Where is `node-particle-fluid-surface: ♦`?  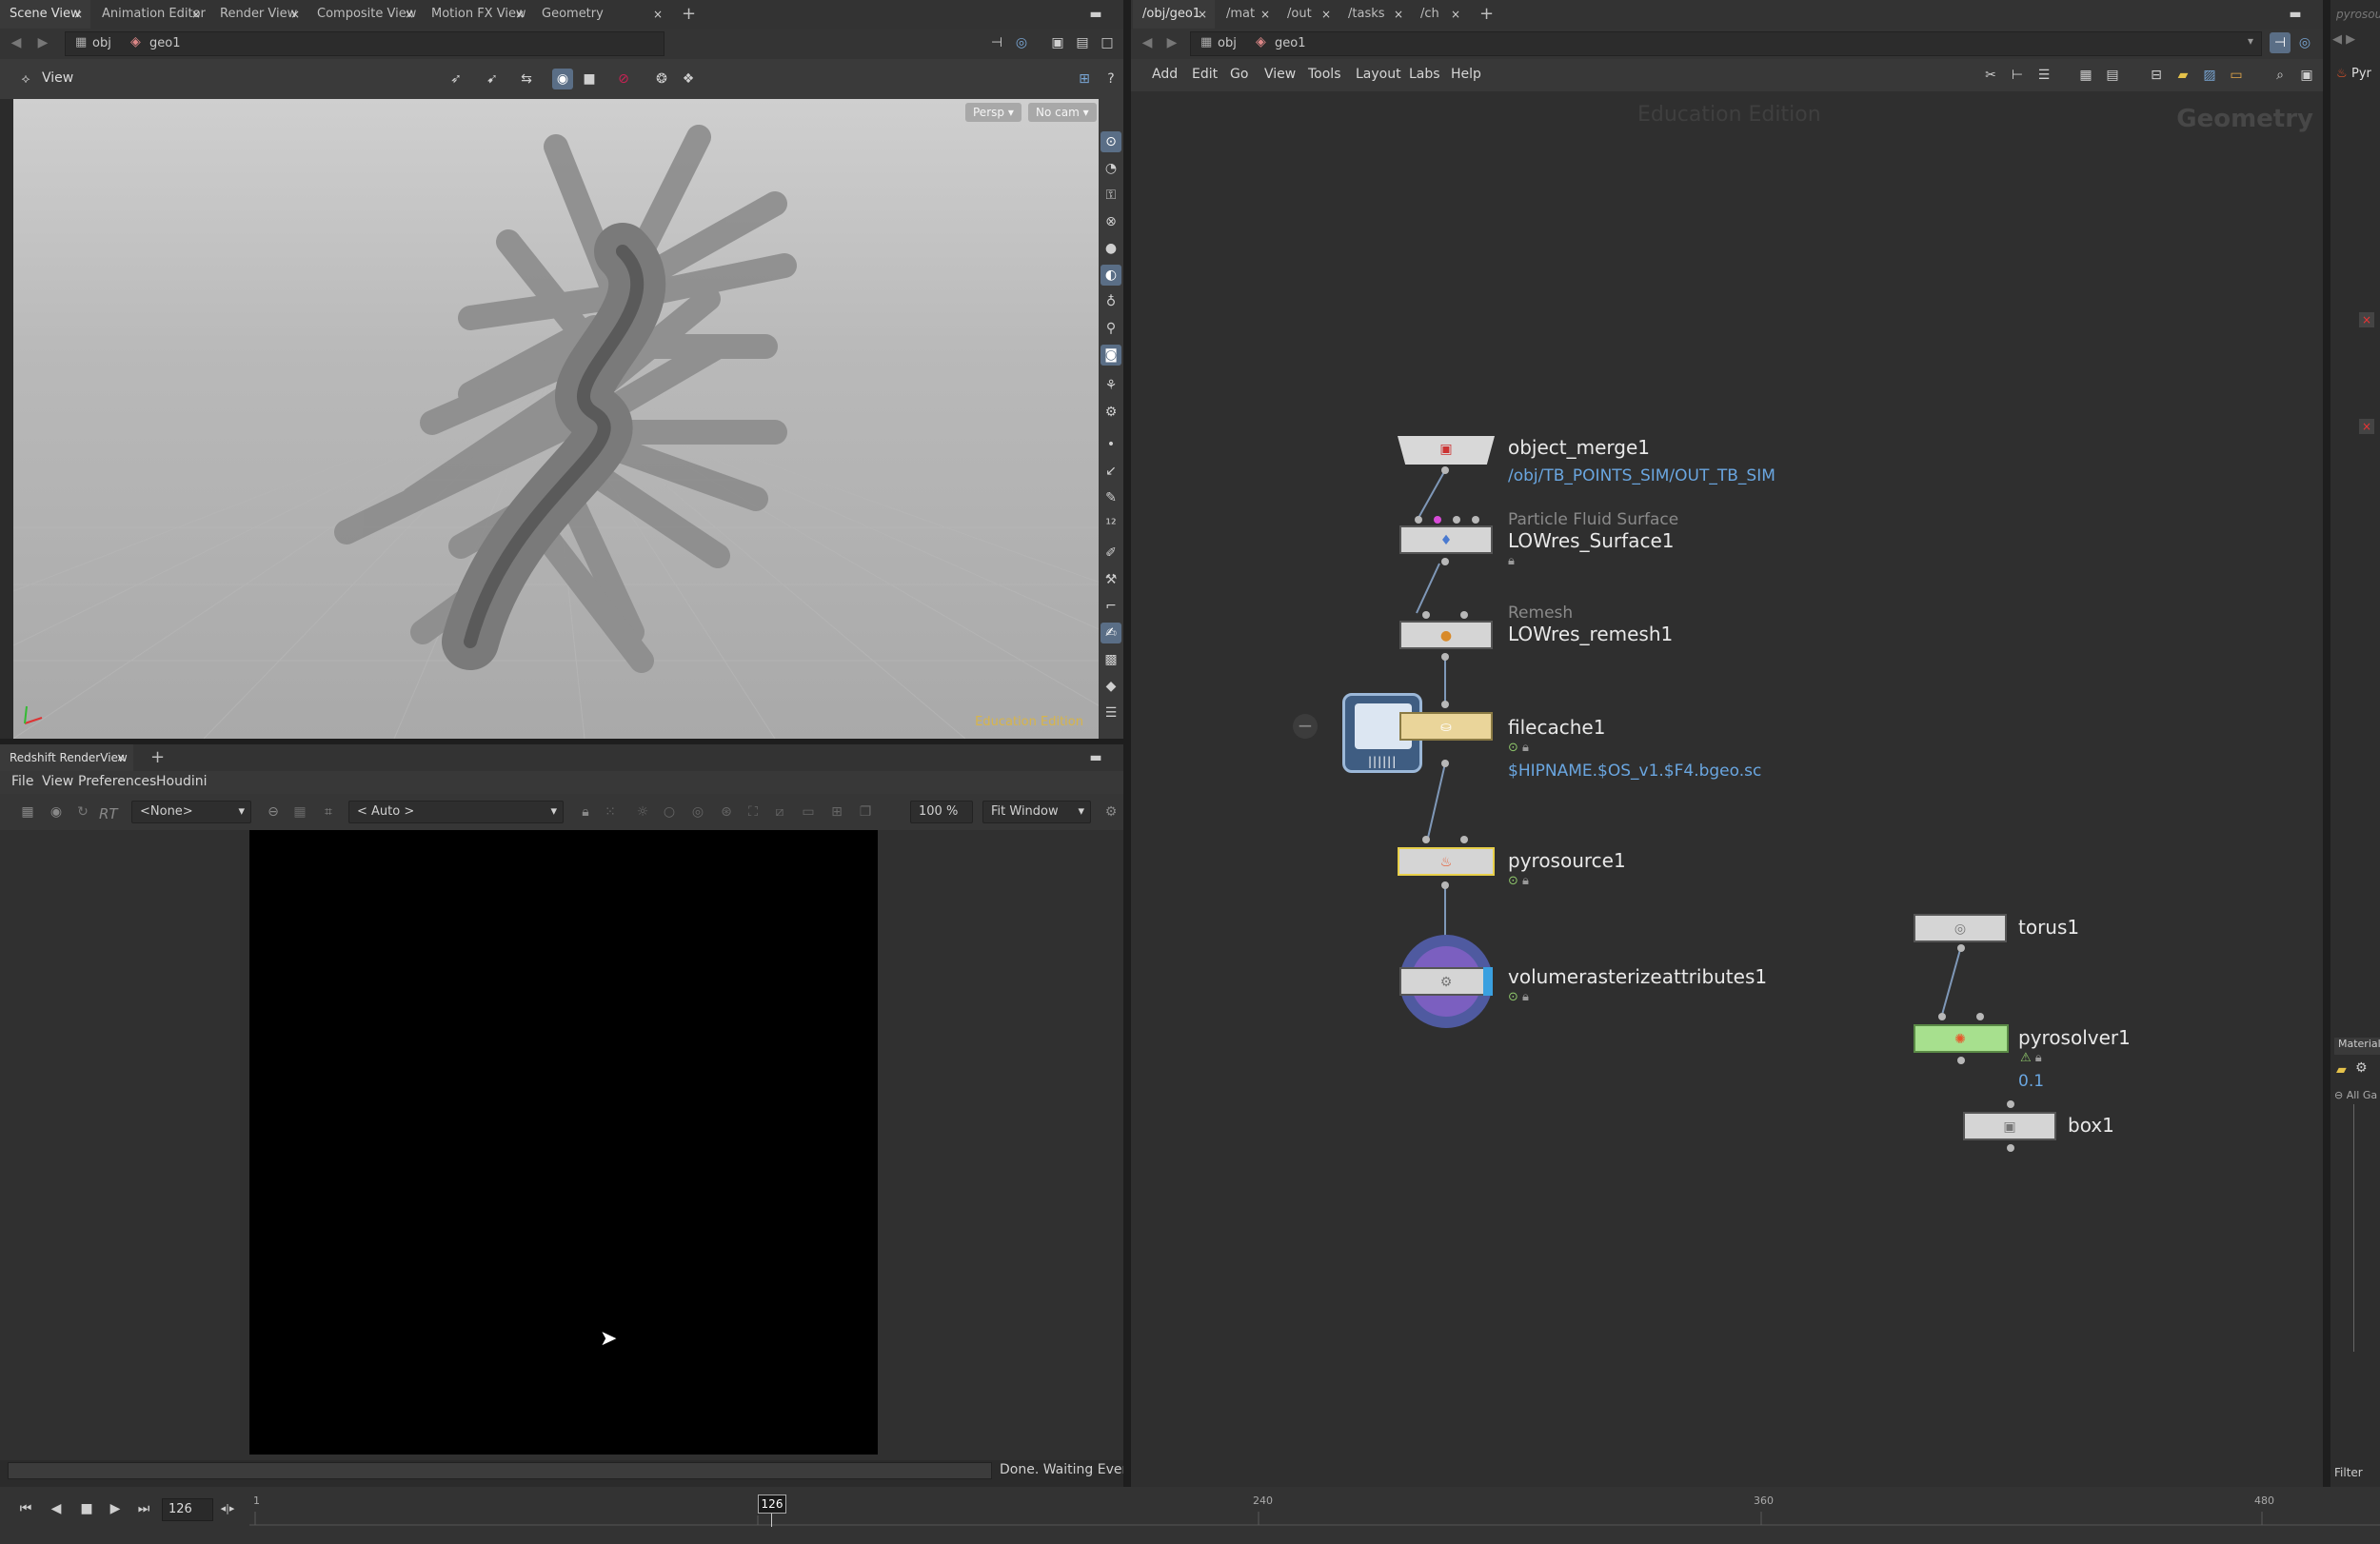 node-particle-fluid-surface: ♦ is located at coordinates (1446, 539).